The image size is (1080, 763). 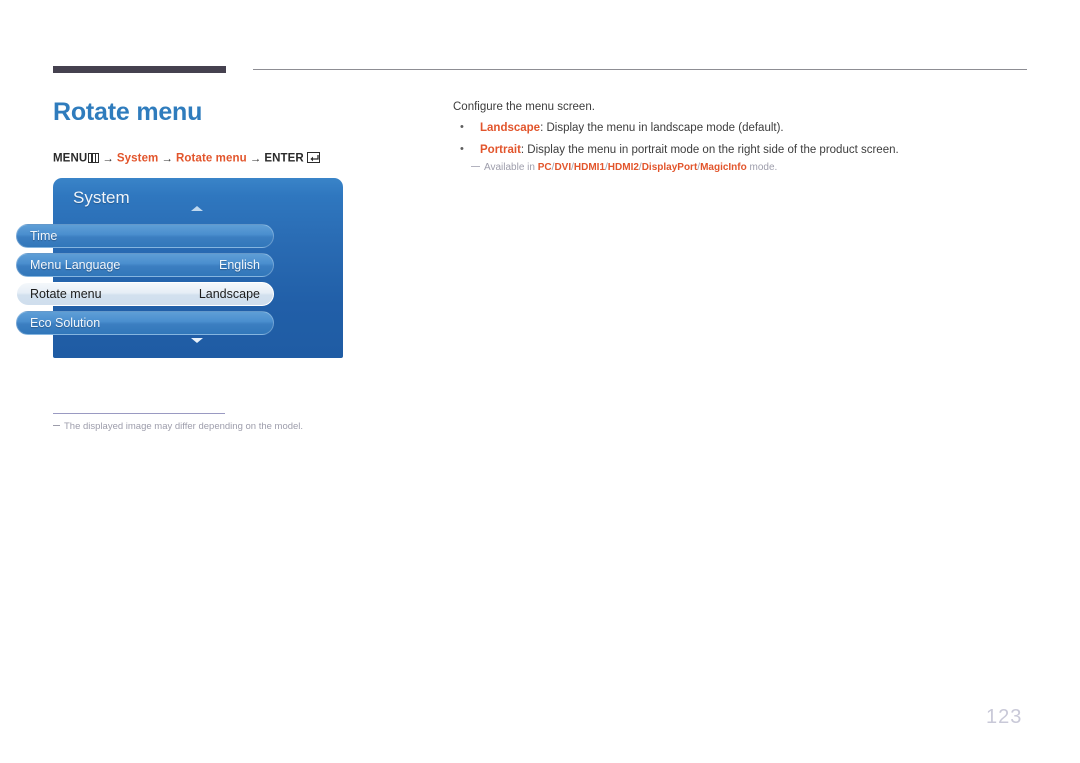 What do you see at coordinates (108, 158) in the screenshot?
I see `menu-path-arrow-1: →` at bounding box center [108, 158].